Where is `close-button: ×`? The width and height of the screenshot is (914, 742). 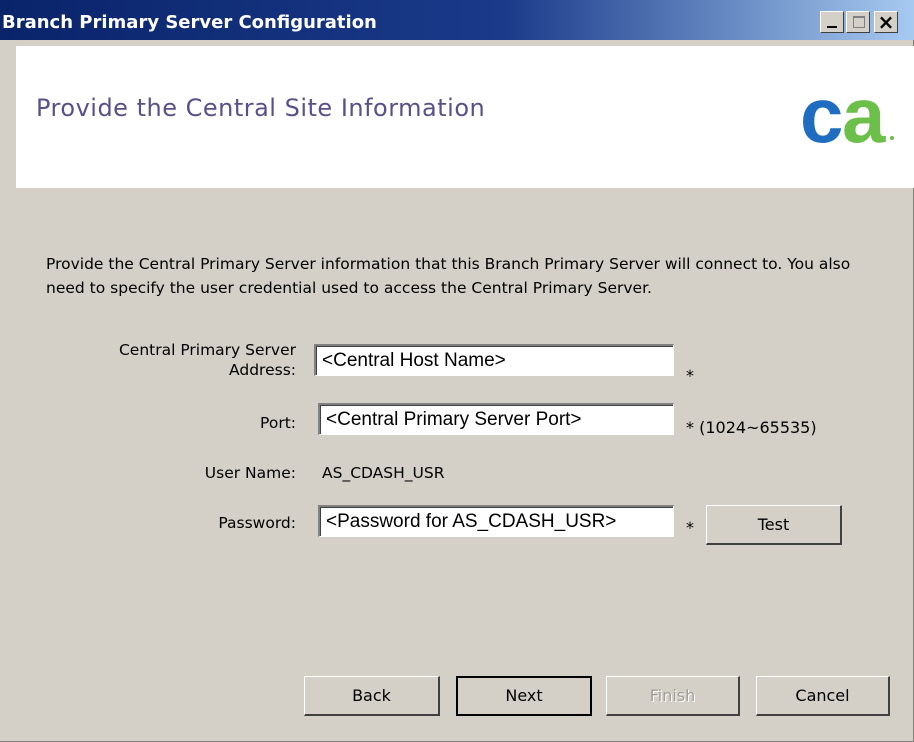 close-button: × is located at coordinates (886, 22).